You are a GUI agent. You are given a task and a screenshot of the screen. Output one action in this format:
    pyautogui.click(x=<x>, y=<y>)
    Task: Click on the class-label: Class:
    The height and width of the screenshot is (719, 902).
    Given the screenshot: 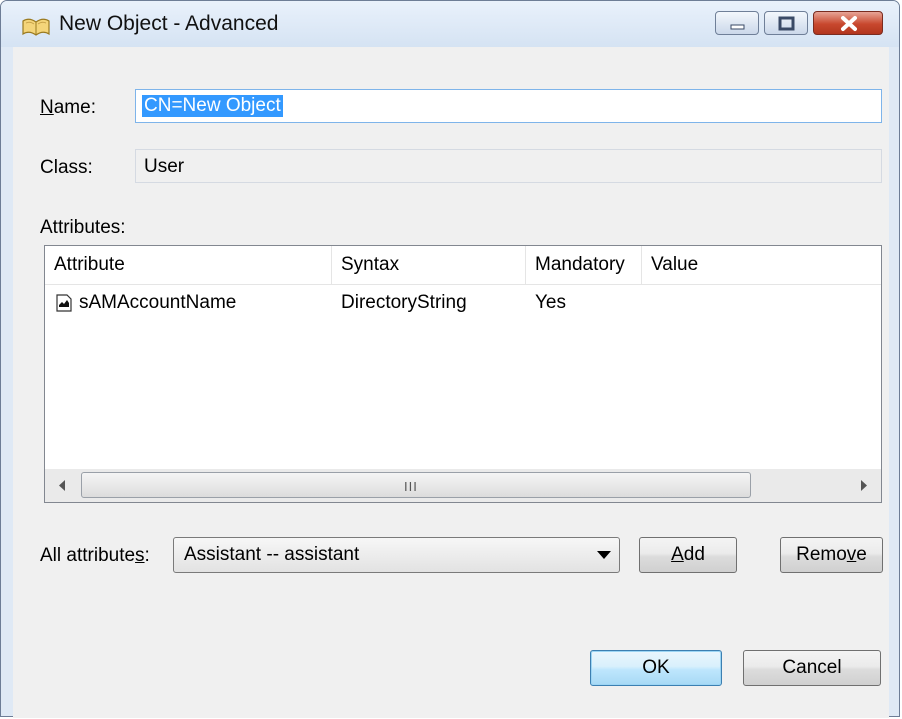 What is the action you would take?
    pyautogui.click(x=66, y=167)
    